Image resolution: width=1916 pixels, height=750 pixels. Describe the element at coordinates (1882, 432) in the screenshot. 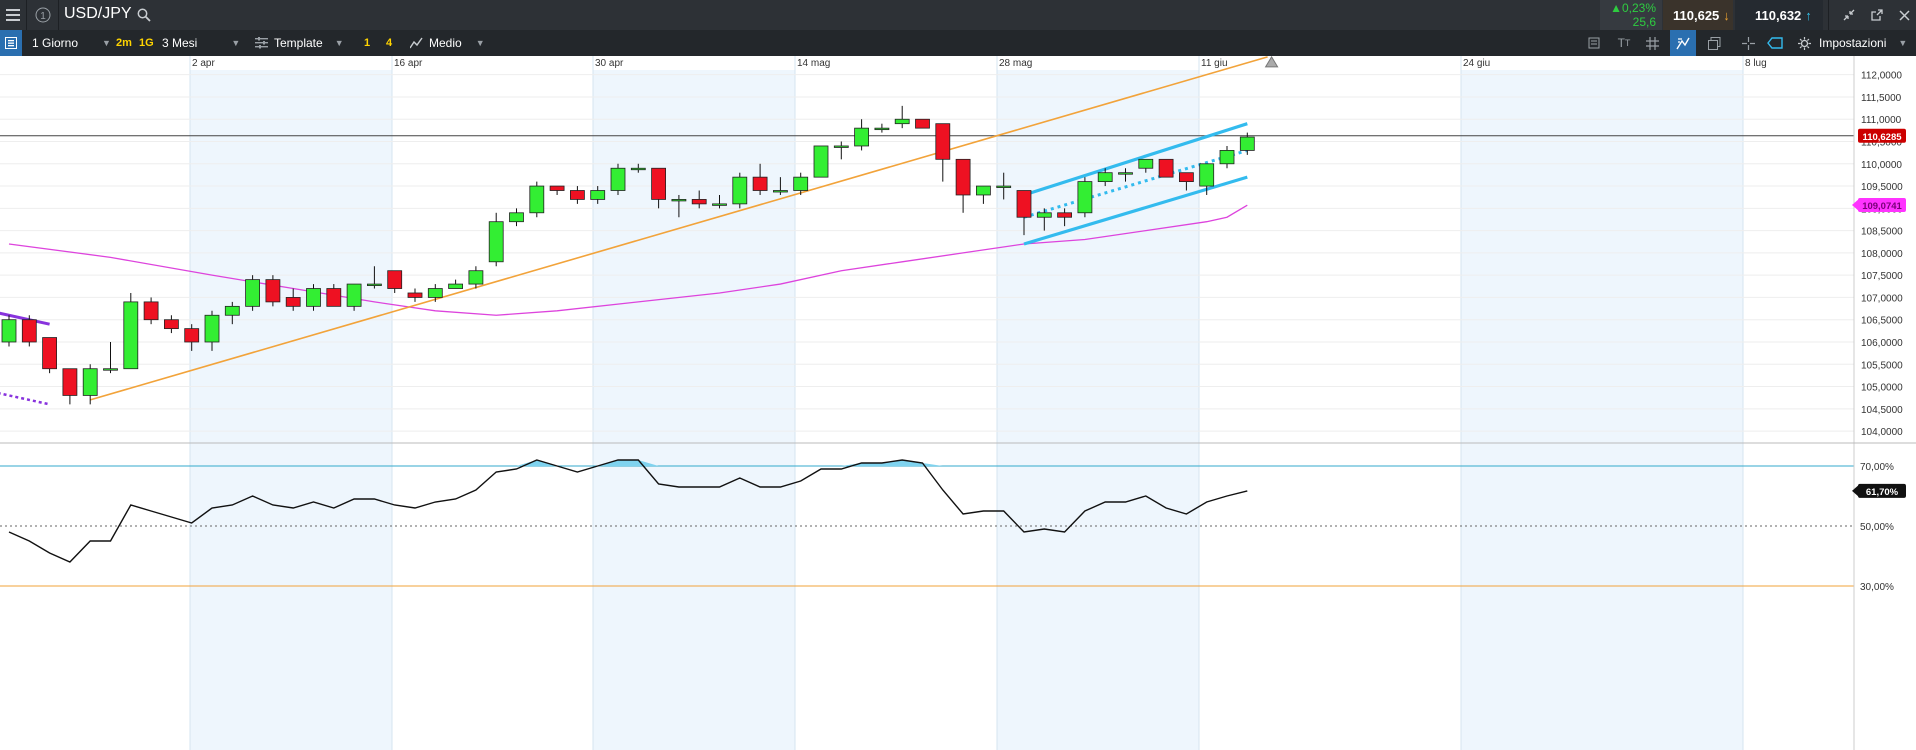

I see `y-tick-label: 104,0000` at that location.